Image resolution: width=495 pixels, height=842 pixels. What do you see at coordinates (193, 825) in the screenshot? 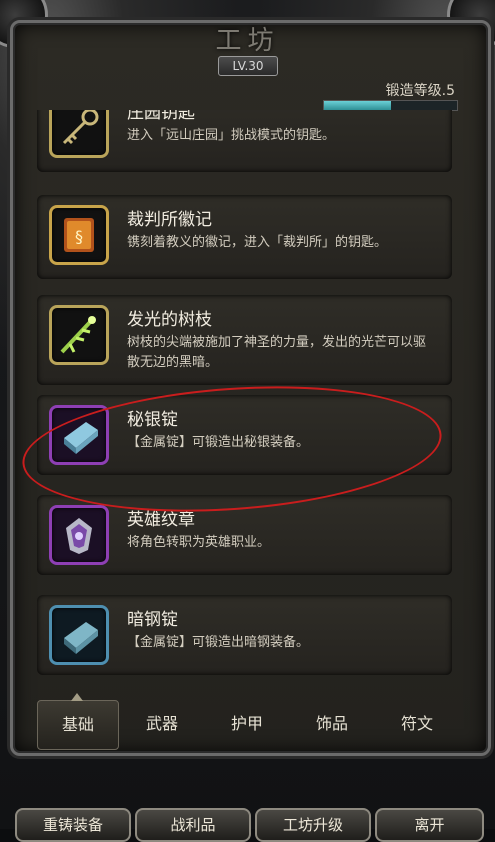
I see `loot-button: 战利品` at bounding box center [193, 825].